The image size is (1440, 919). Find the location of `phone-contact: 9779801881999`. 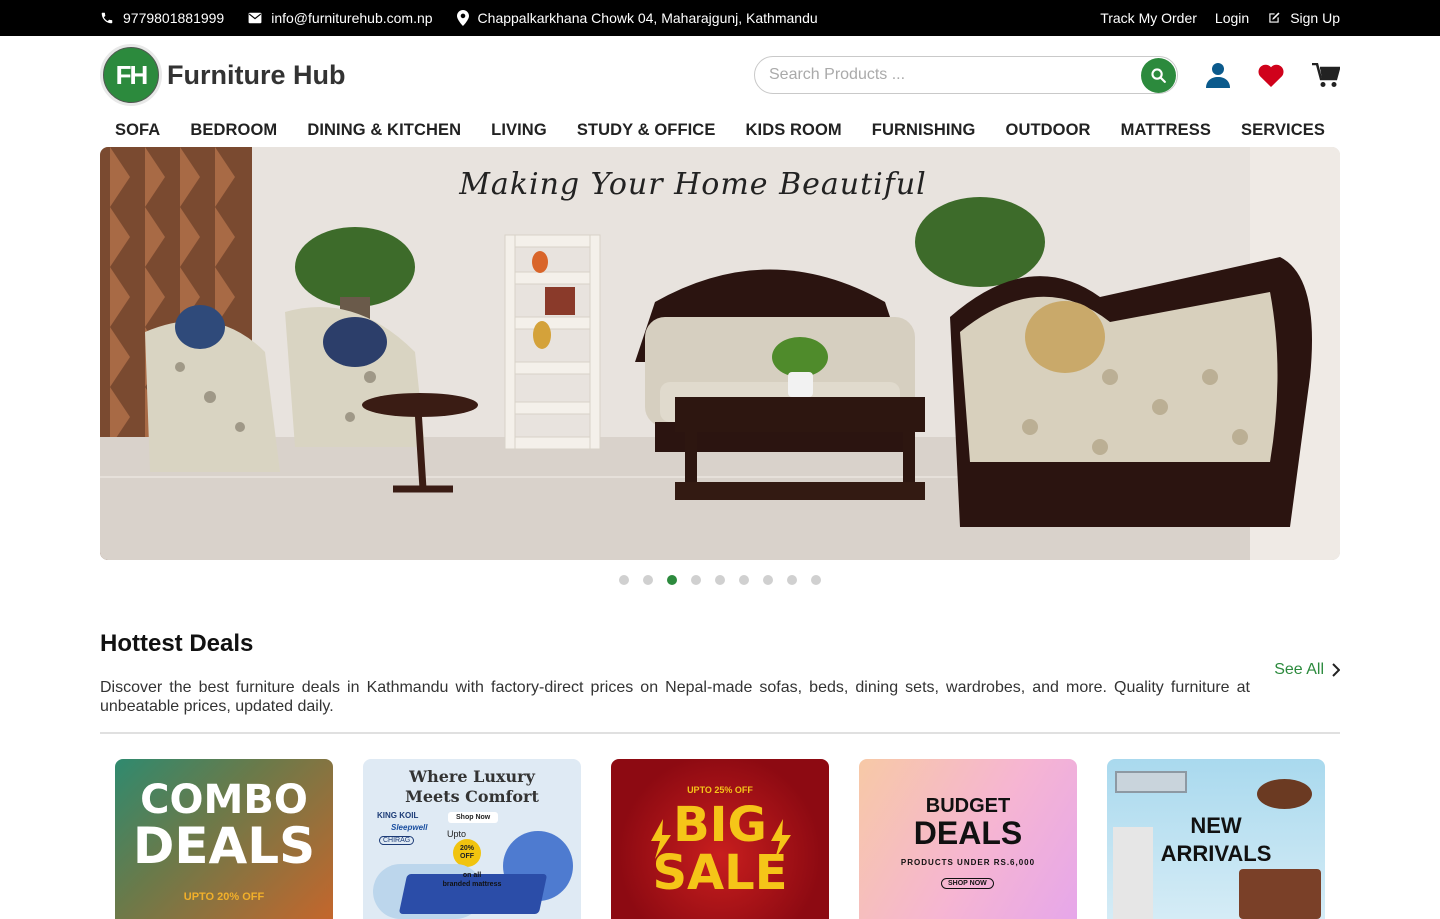

phone-contact: 9779801881999 is located at coordinates (162, 18).